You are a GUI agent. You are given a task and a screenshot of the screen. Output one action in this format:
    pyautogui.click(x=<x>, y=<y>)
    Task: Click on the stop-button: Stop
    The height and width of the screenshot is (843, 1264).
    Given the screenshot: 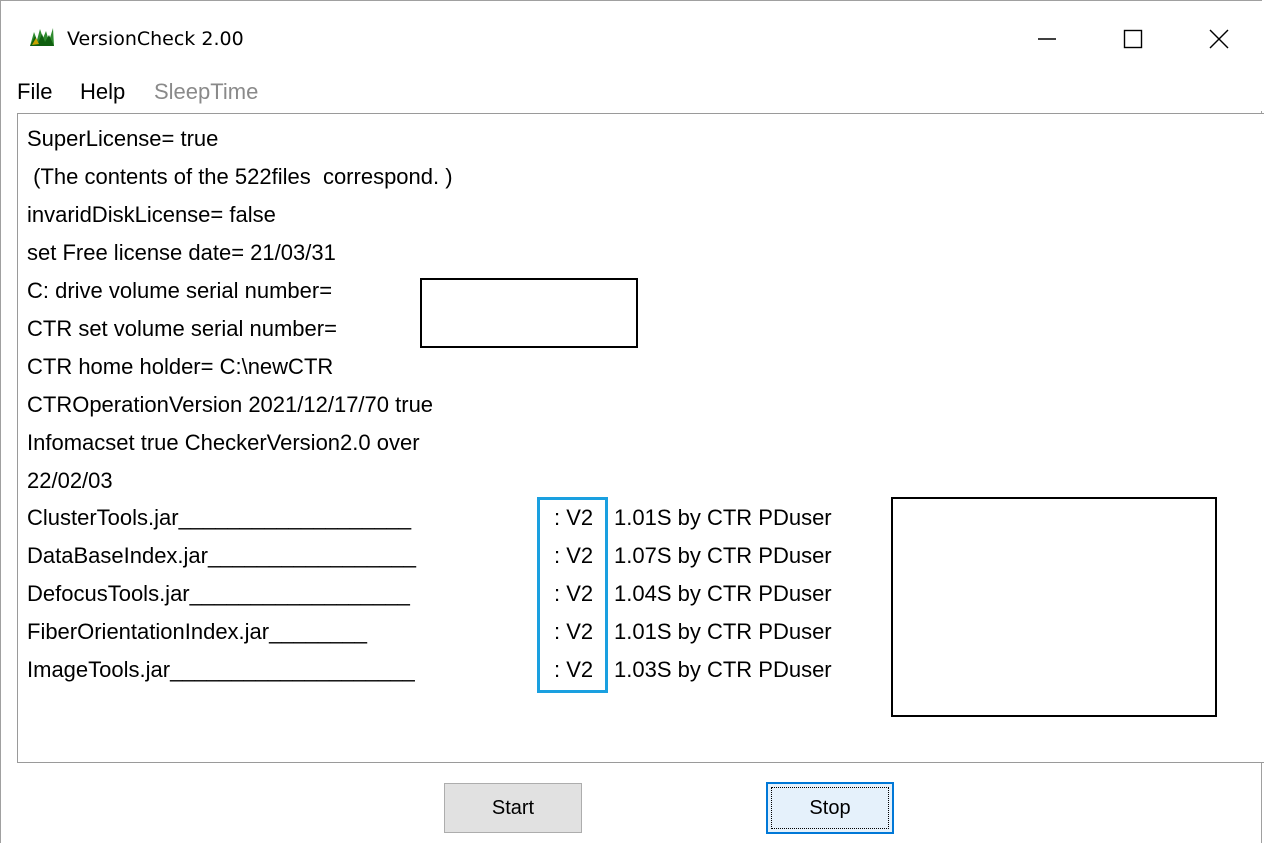 What is the action you would take?
    pyautogui.click(x=830, y=808)
    